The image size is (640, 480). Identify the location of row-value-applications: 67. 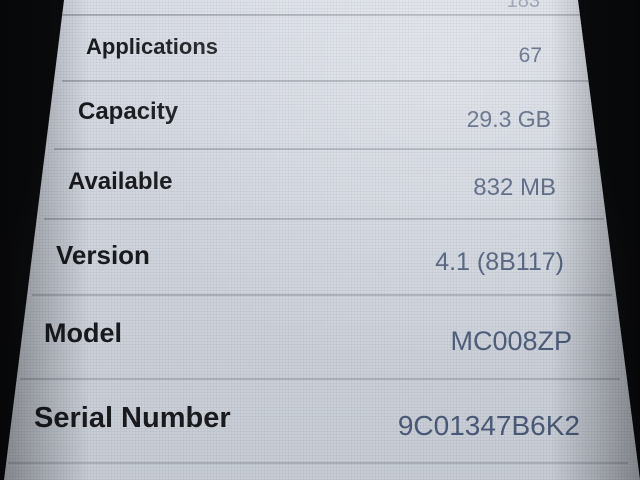
(530, 55).